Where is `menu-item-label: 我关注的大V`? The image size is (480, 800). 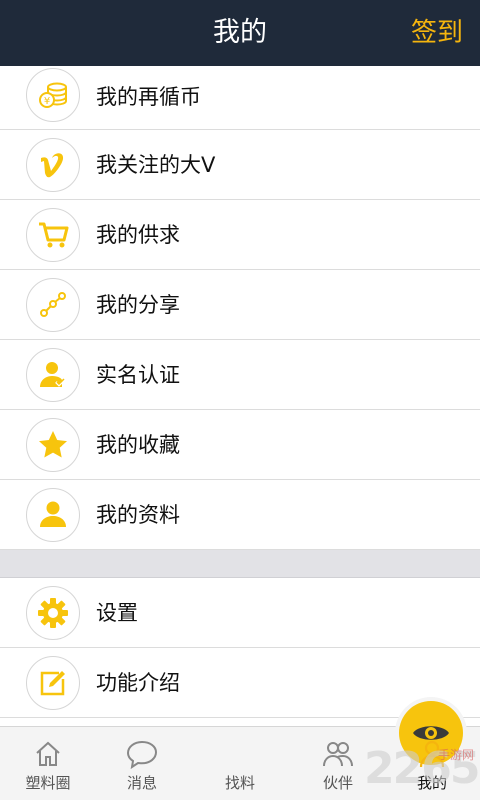 menu-item-label: 我关注的大V is located at coordinates (156, 165).